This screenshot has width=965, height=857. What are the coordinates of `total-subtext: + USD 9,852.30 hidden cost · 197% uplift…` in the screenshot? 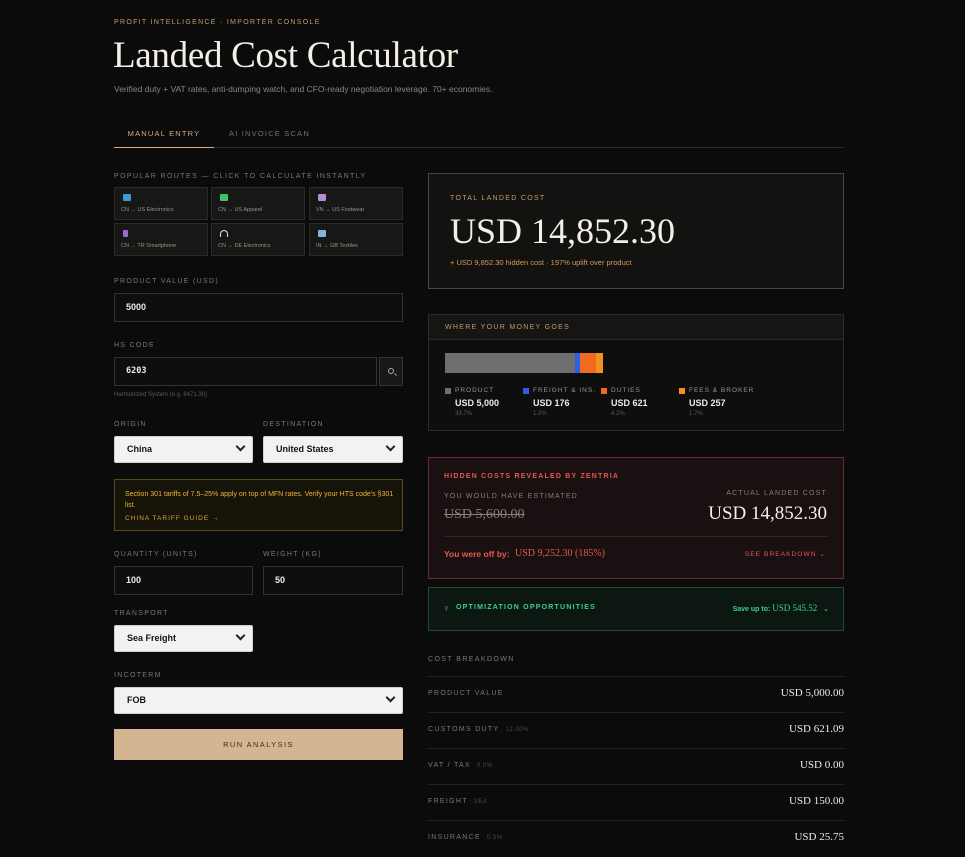 It's located at (541, 262).